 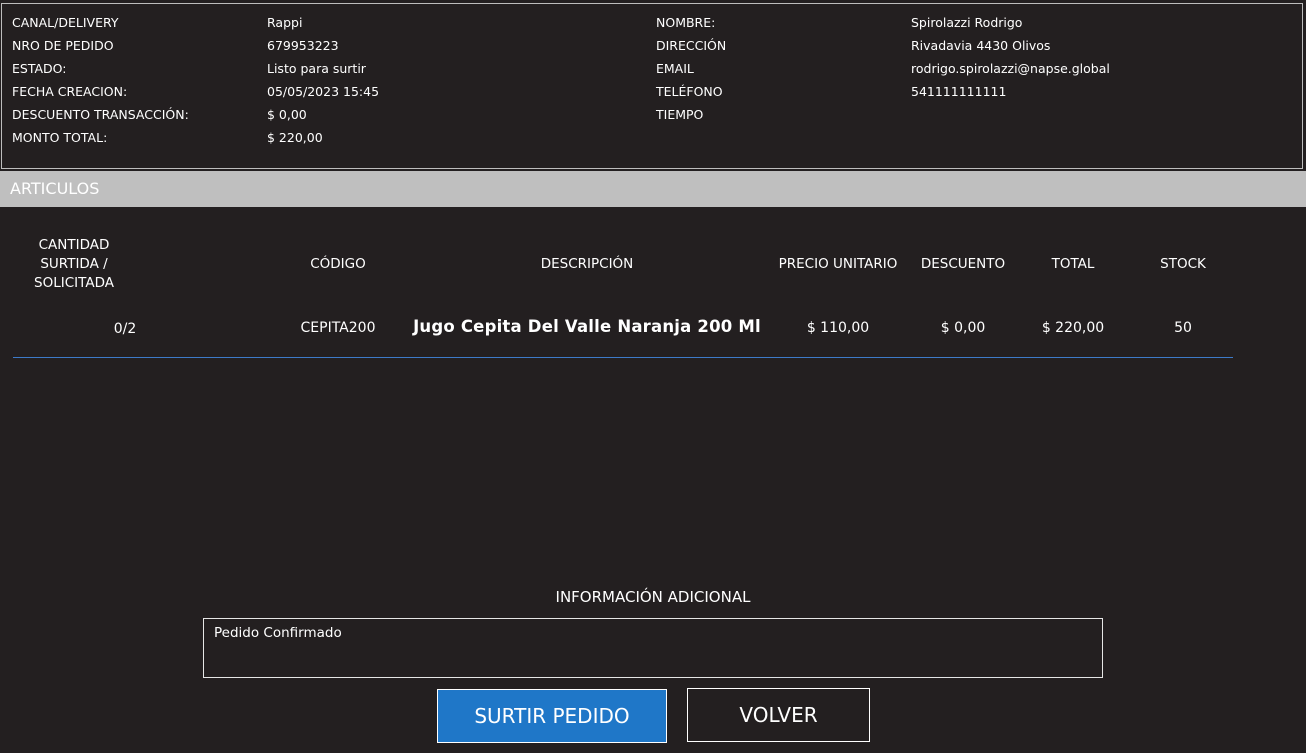 I want to click on cell-description: Jugo Cepita Del Valle Naranja 200 Ml, so click(x=587, y=326).